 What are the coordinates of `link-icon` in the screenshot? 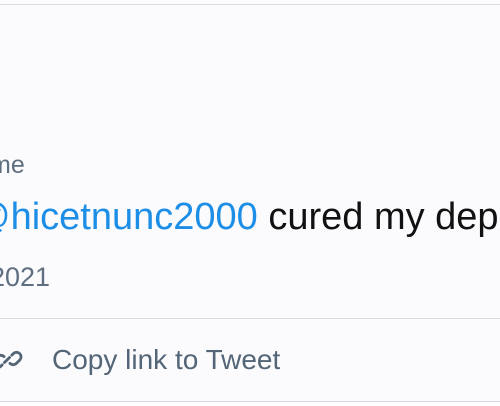 It's located at (12, 360).